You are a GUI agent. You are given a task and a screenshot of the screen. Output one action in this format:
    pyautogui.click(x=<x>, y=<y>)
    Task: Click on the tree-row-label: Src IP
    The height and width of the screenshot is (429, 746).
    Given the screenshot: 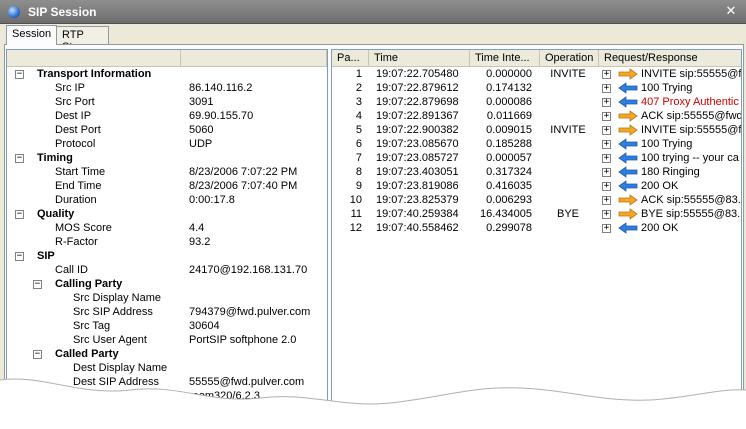 What is the action you would take?
    pyautogui.click(x=70, y=88)
    